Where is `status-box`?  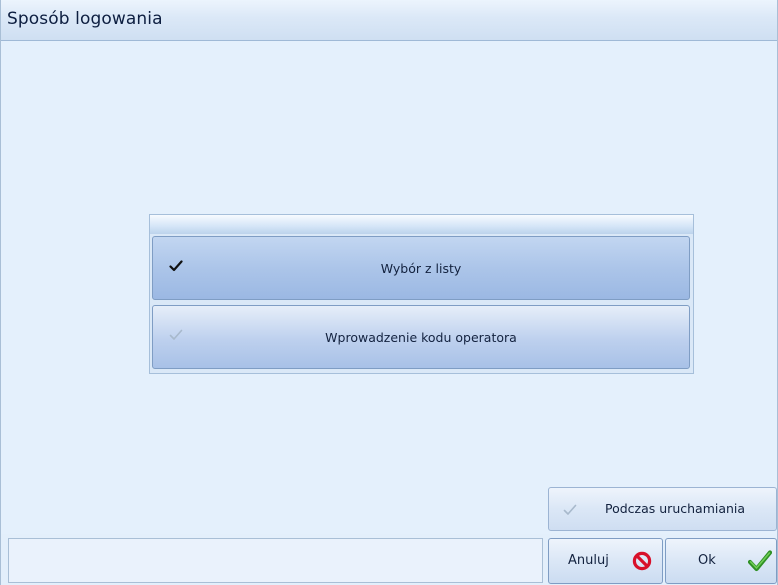 status-box is located at coordinates (275, 560).